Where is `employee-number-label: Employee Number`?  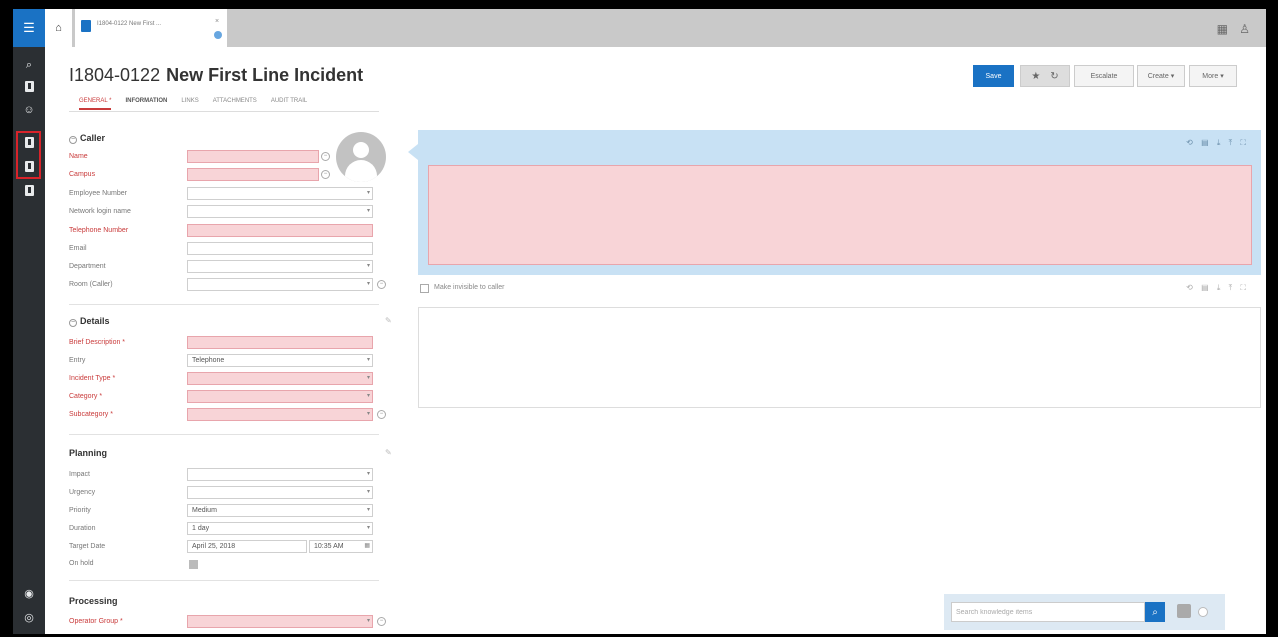
employee-number-label: Employee Number is located at coordinates (98, 193).